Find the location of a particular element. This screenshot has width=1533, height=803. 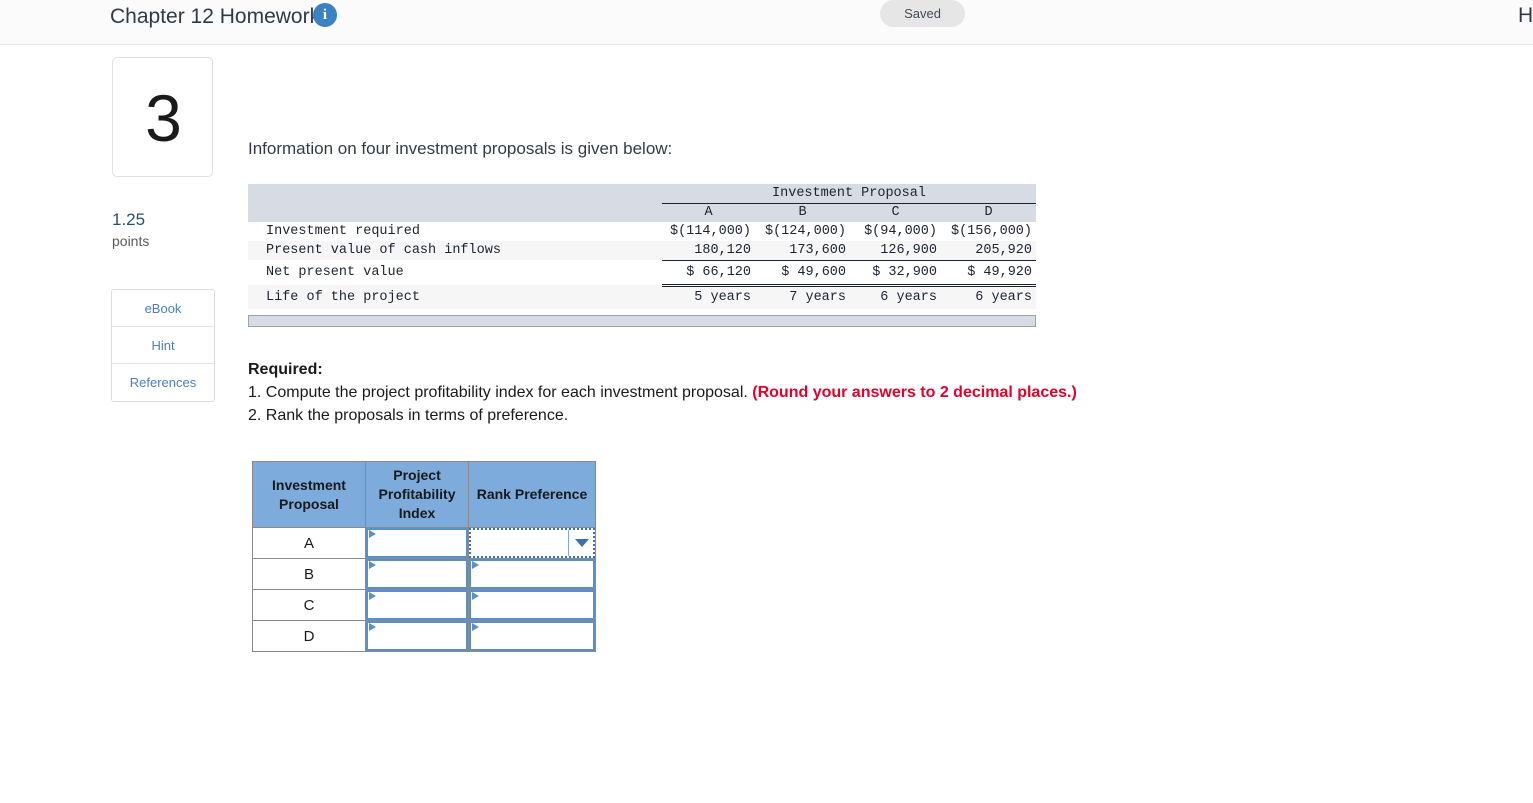

table-row: D is located at coordinates (424, 636).